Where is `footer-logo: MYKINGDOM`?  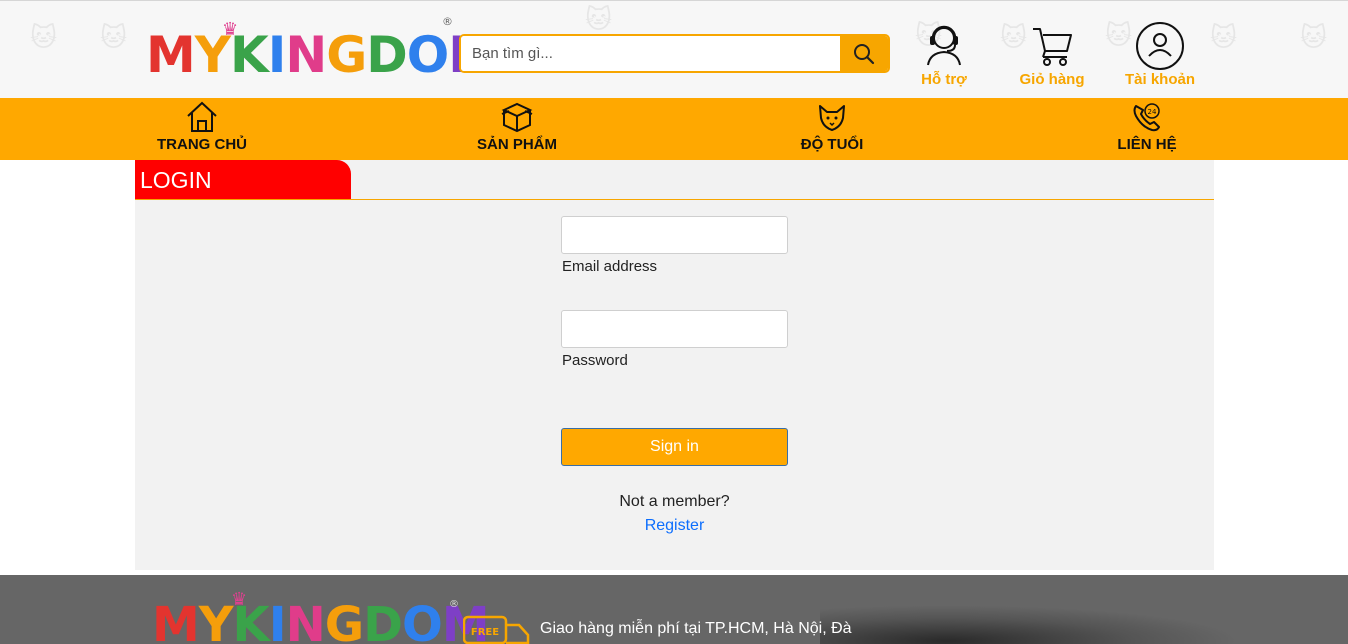 footer-logo: MYKINGDOM is located at coordinates (321, 620).